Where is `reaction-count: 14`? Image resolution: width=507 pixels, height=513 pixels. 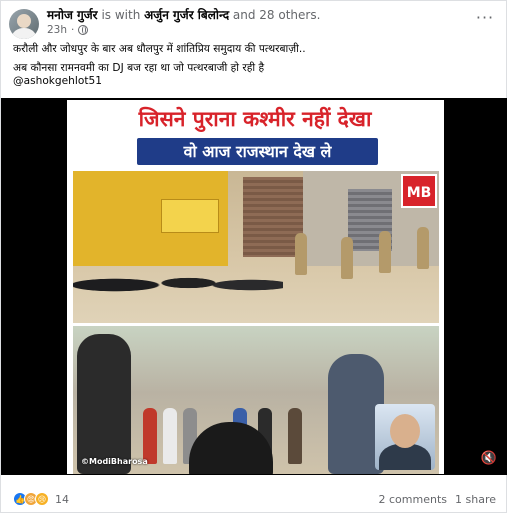 reaction-count: 14 is located at coordinates (62, 499).